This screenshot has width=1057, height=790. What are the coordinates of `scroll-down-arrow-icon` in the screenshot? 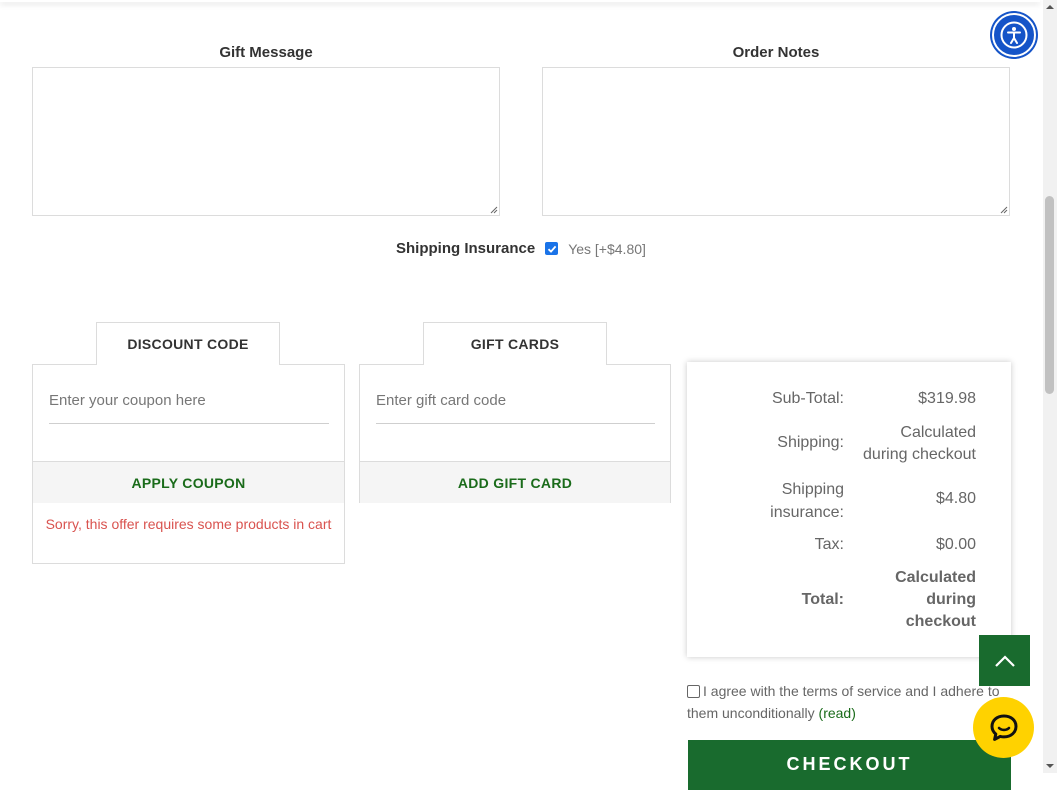 It's located at (1050, 766).